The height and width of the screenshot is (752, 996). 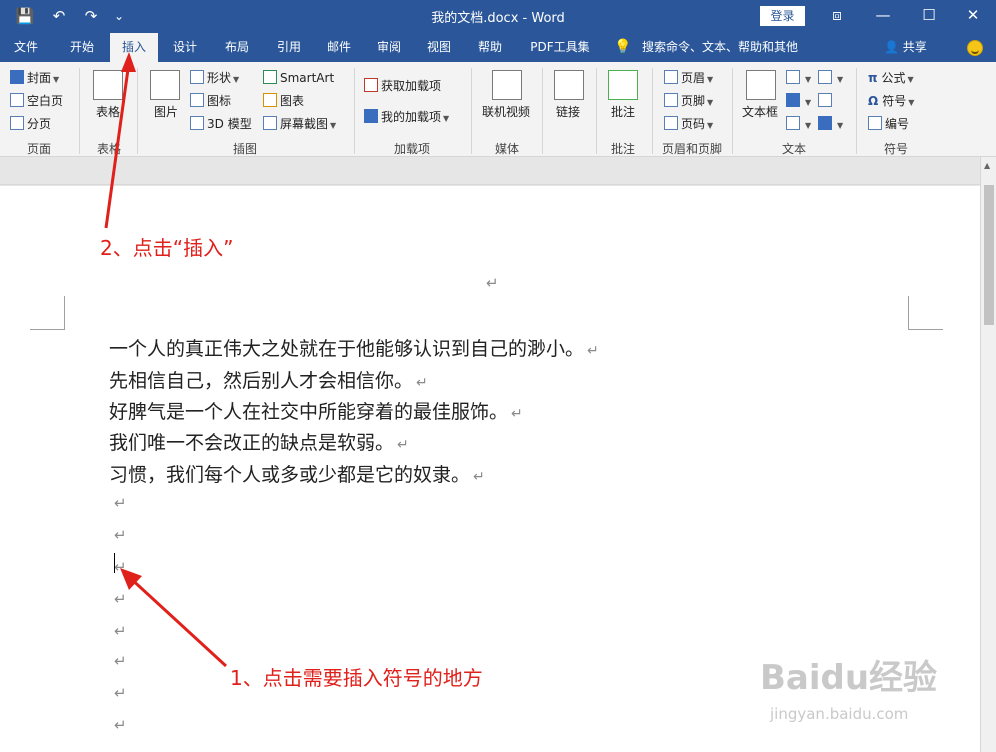 I want to click on cover-page-button: 封面 ▼, so click(x=34, y=79).